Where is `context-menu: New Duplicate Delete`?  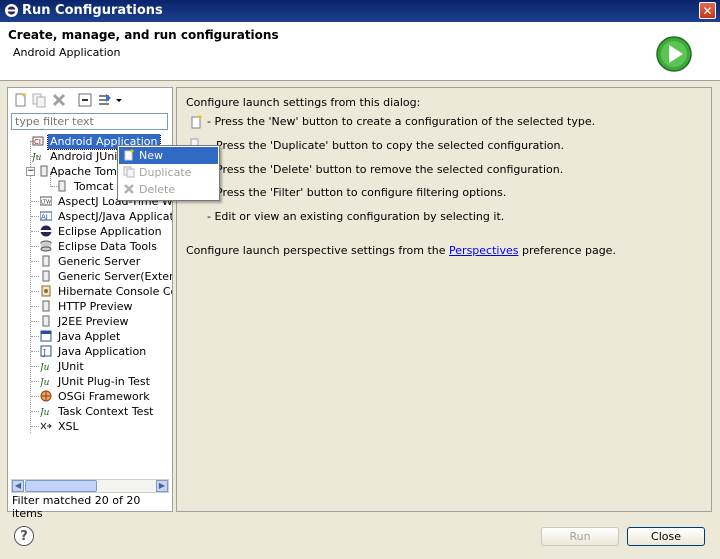 context-menu: New Duplicate Delete is located at coordinates (168, 173).